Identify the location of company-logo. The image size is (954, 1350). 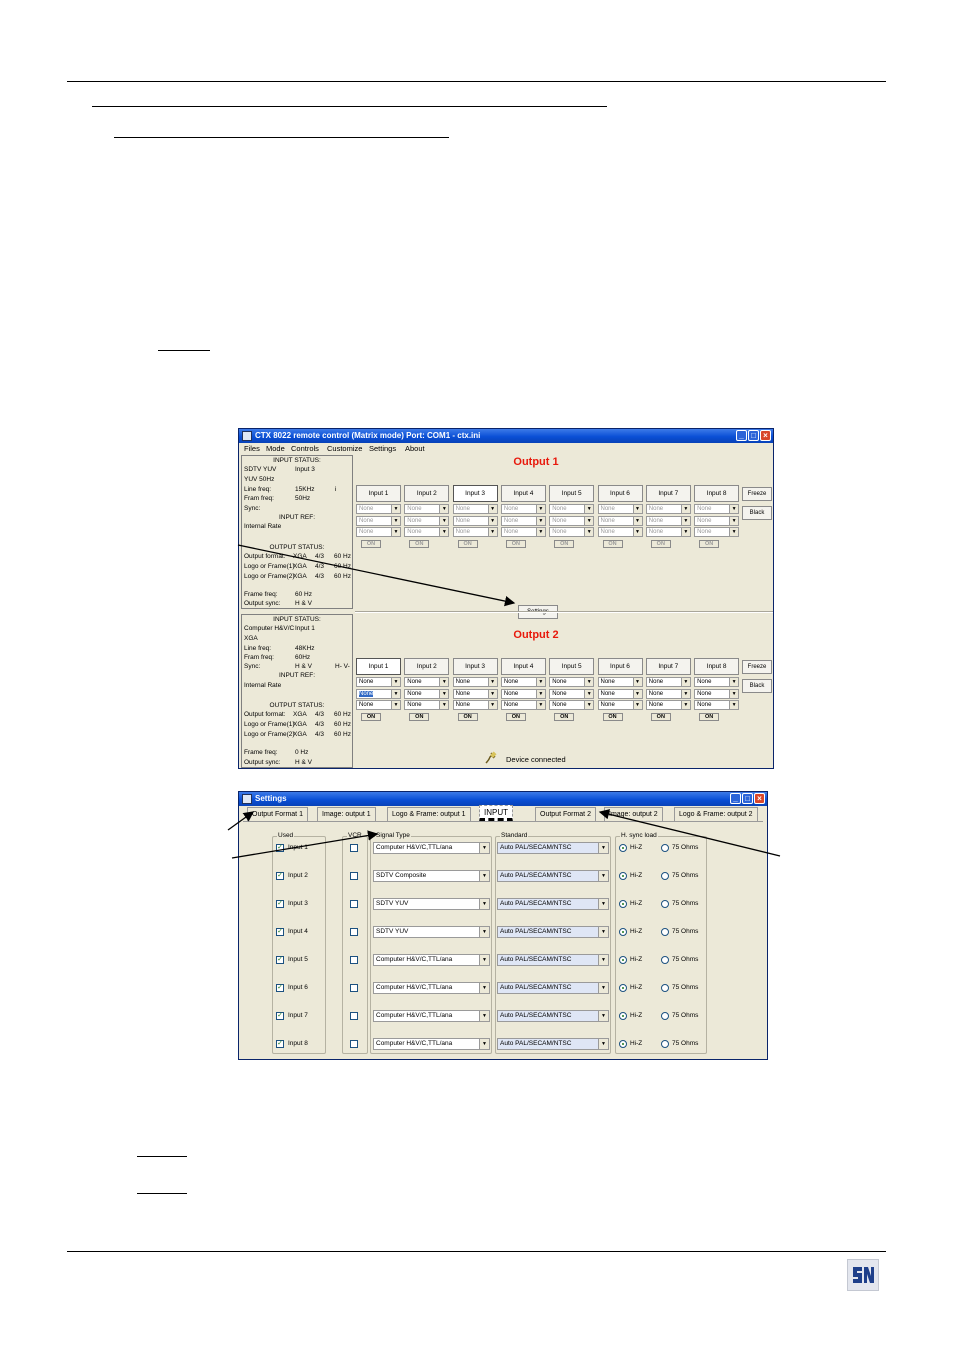
(863, 1275).